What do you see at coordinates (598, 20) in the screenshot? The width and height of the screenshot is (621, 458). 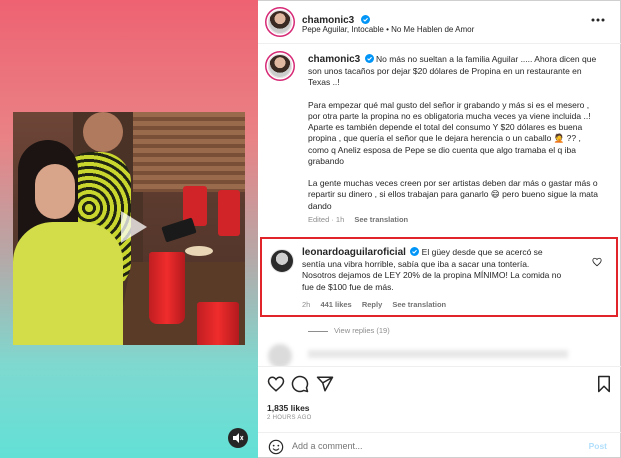 I see `more-options-icon` at bounding box center [598, 20].